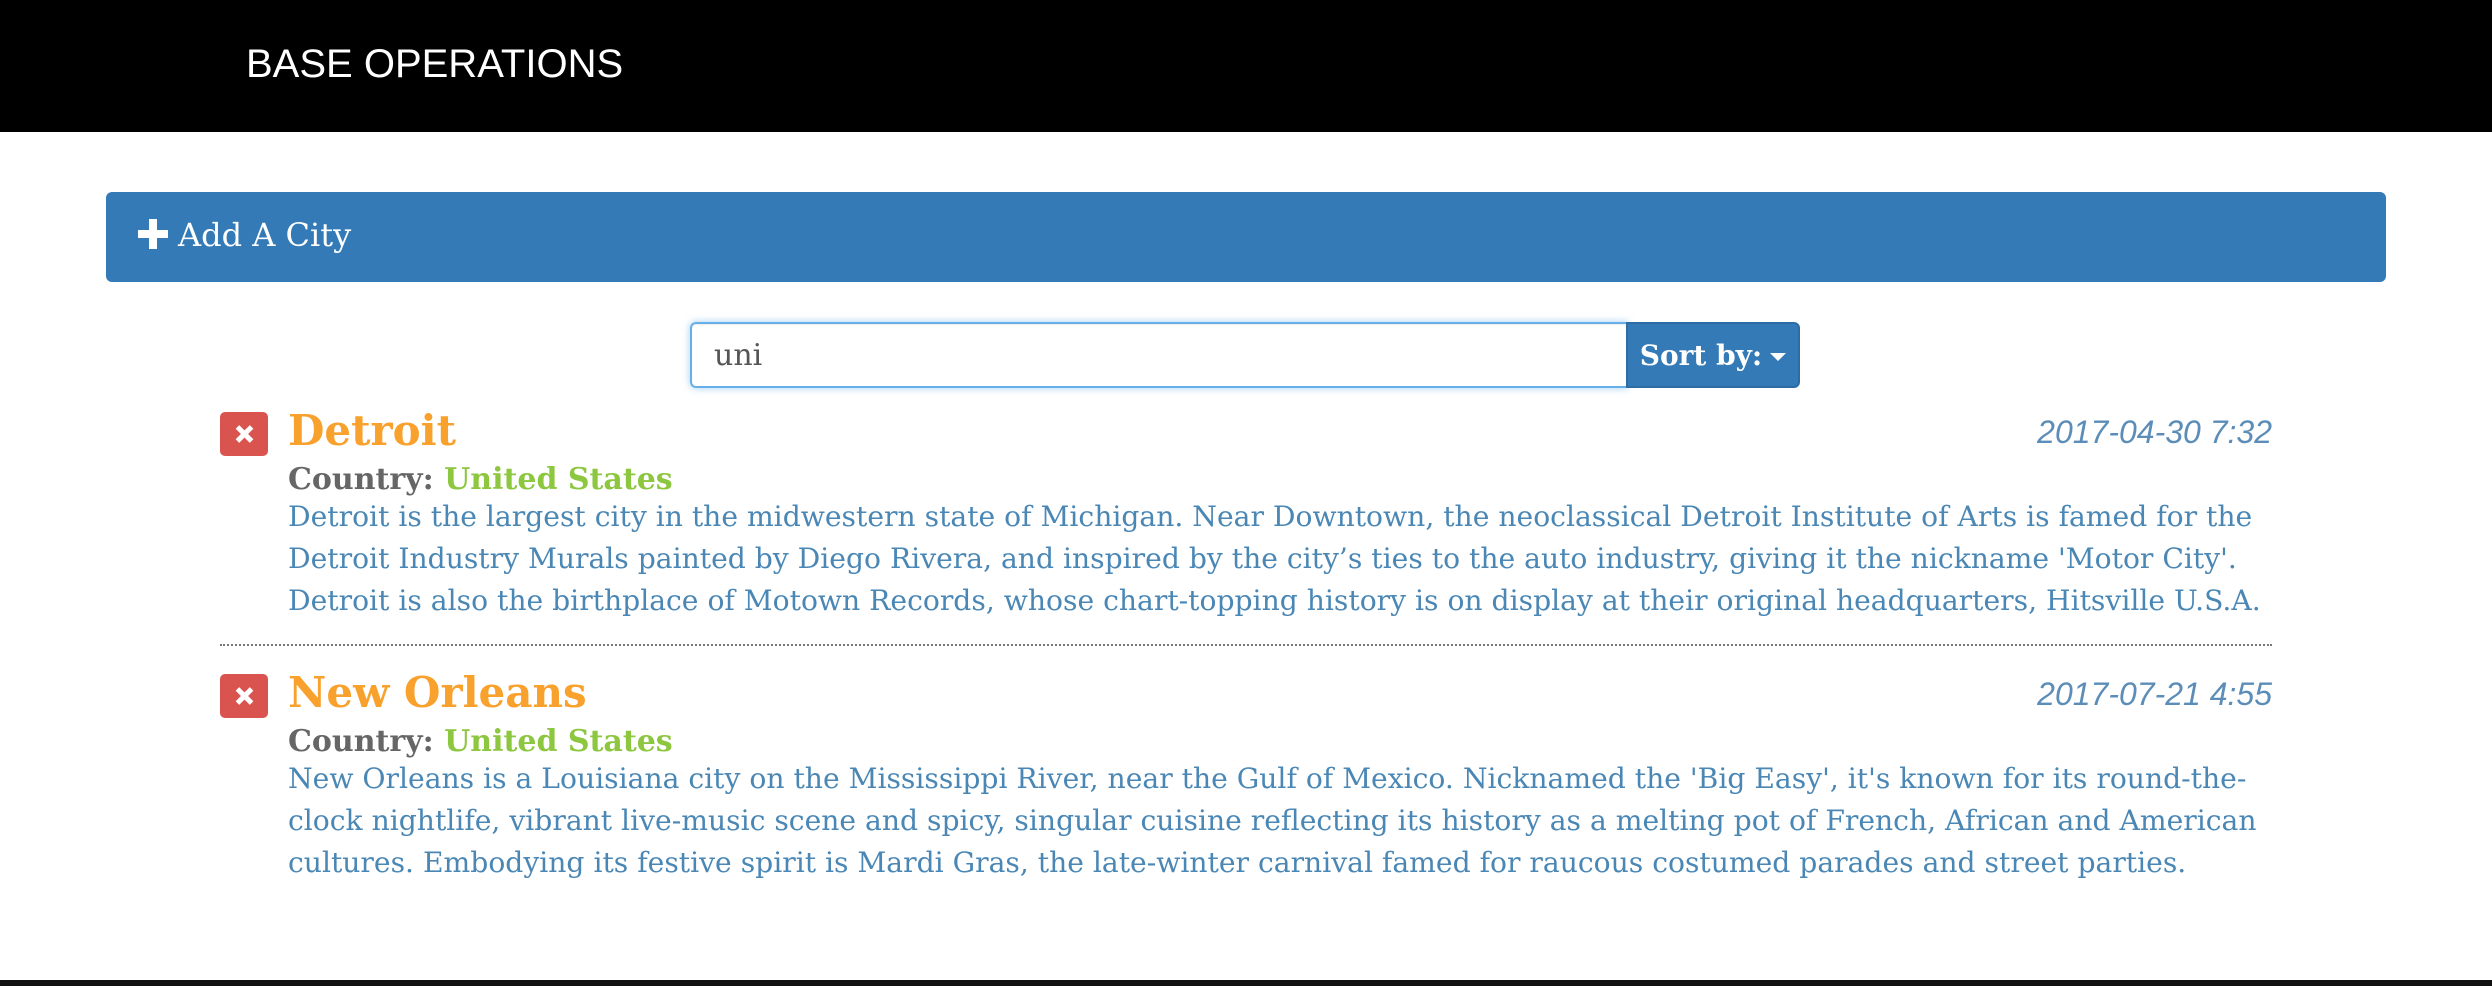 This screenshot has width=2492, height=986. Describe the element at coordinates (265, 235) in the screenshot. I see `add-city-label: Add A City` at that location.